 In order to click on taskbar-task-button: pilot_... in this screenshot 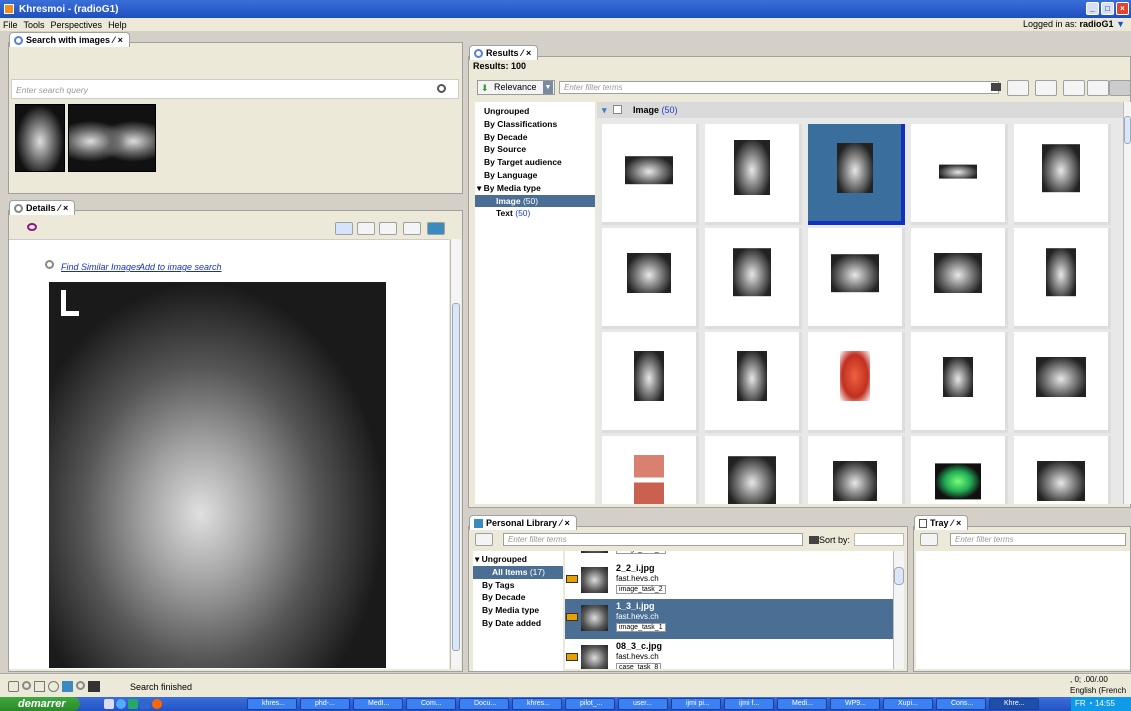, I will do `click(590, 704)`.